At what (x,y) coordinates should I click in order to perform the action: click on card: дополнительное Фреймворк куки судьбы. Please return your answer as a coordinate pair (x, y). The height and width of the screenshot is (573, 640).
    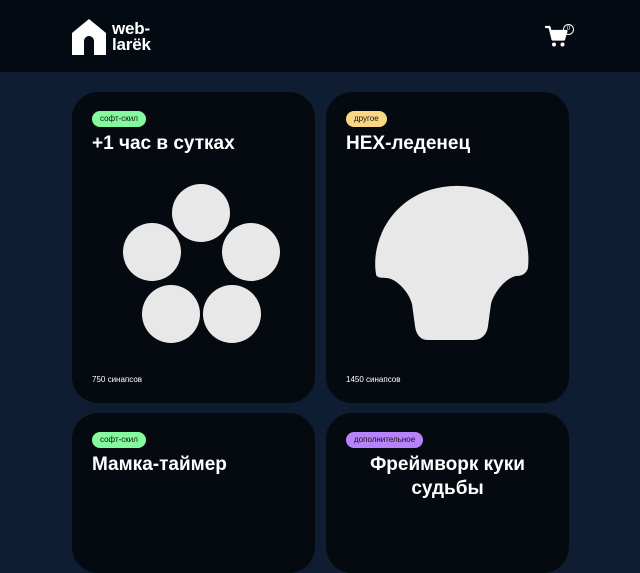
    Looking at the image, I should click on (447, 493).